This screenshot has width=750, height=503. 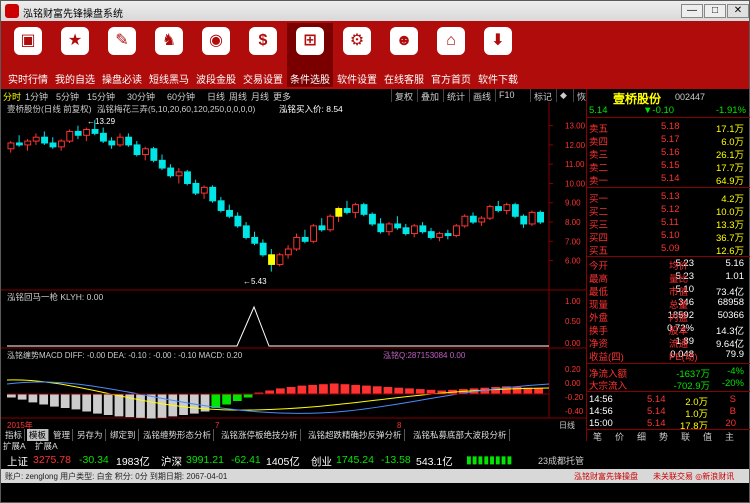 I want to click on macd-axis-label: 0.20, so click(x=573, y=369).